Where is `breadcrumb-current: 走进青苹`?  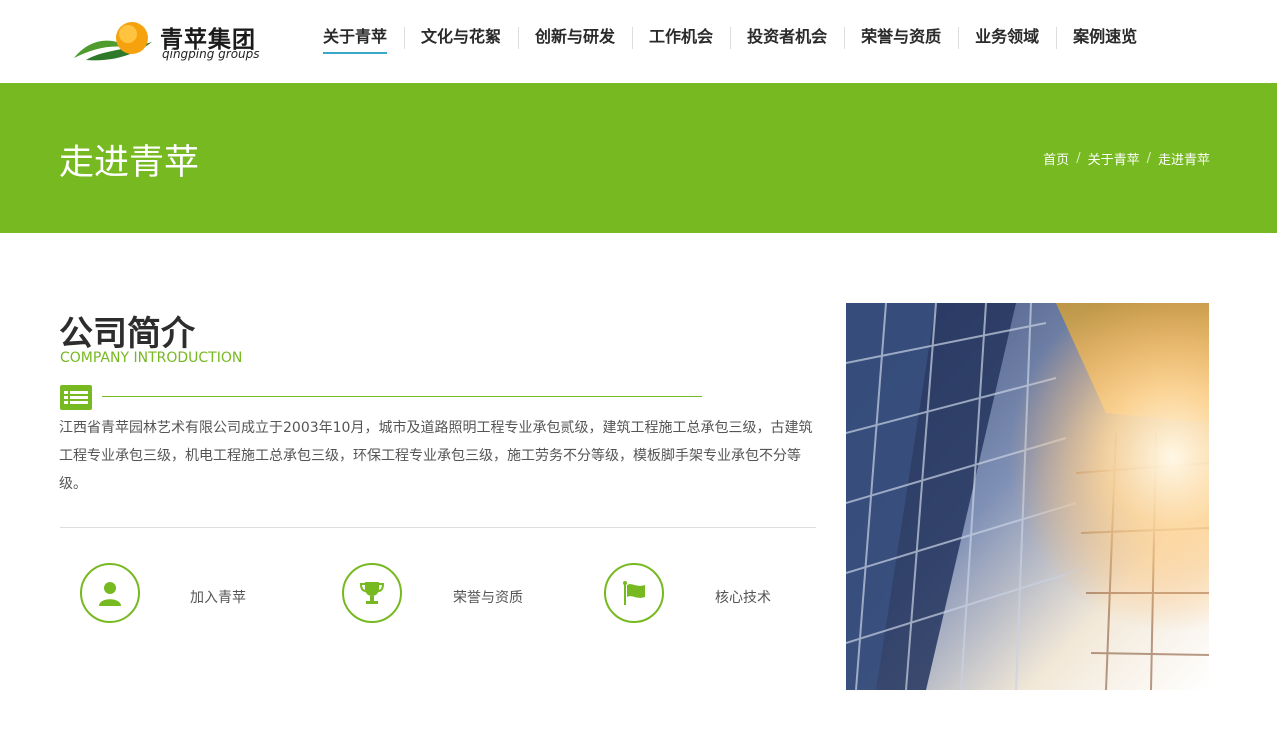
breadcrumb-current: 走进青苹 is located at coordinates (1183, 160).